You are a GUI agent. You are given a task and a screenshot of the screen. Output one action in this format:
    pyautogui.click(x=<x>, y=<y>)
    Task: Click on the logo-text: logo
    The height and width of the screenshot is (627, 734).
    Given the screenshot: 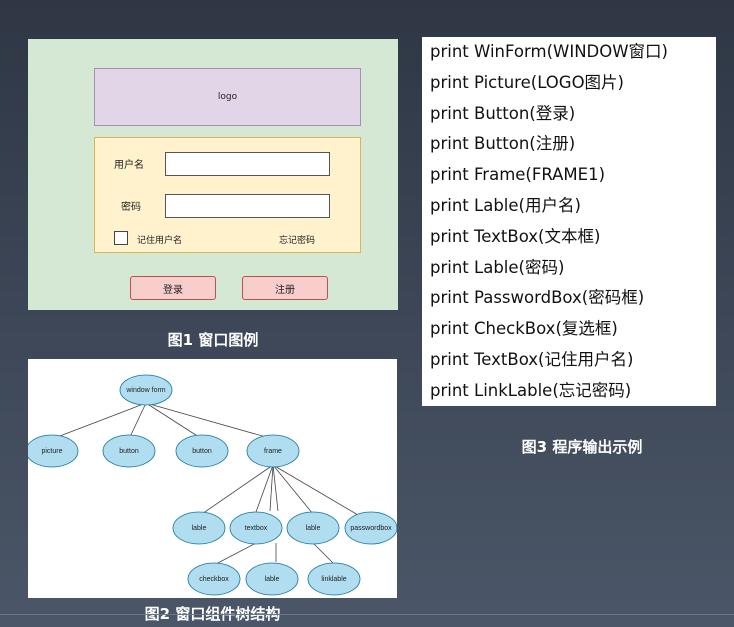 What is the action you would take?
    pyautogui.click(x=227, y=97)
    